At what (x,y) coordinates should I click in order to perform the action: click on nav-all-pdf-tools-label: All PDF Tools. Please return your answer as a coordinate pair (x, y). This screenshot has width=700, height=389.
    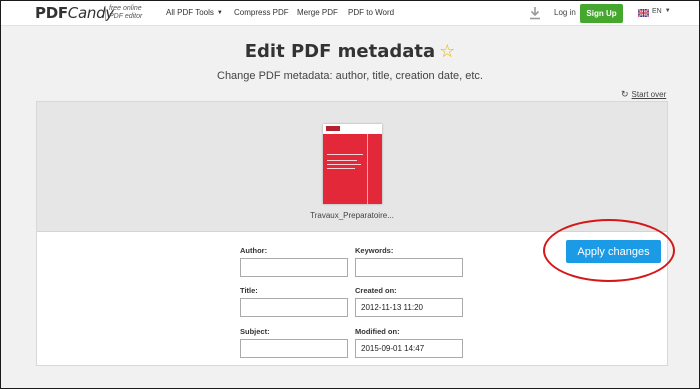
    Looking at the image, I should click on (190, 12).